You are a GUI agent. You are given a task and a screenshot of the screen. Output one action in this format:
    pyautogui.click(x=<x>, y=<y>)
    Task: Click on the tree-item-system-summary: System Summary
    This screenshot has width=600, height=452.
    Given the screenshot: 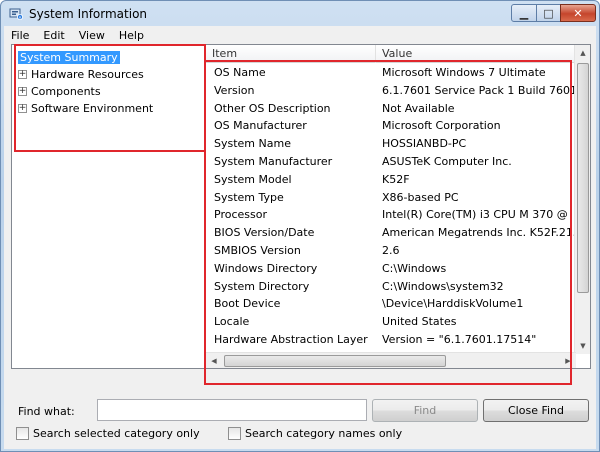 What is the action you would take?
    pyautogui.click(x=69, y=57)
    